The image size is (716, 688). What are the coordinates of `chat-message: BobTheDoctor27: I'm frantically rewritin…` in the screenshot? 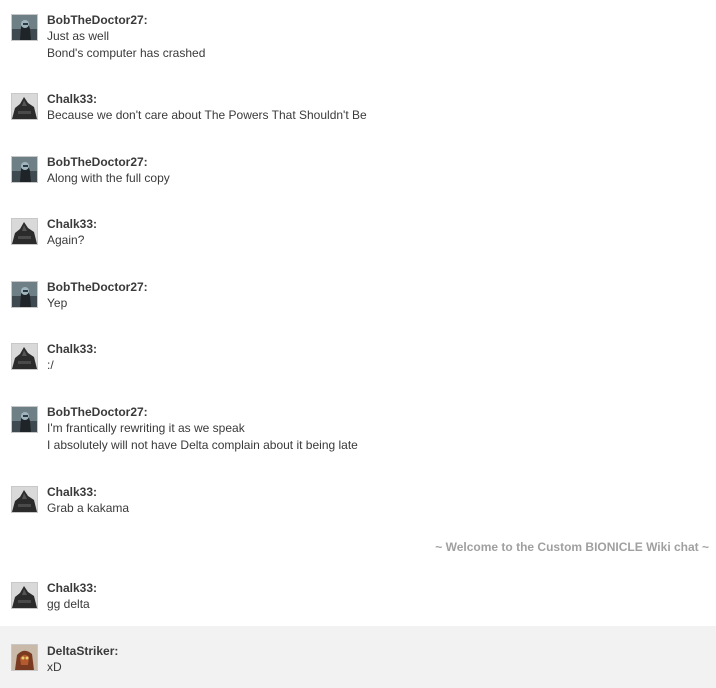 It's located at (358, 429).